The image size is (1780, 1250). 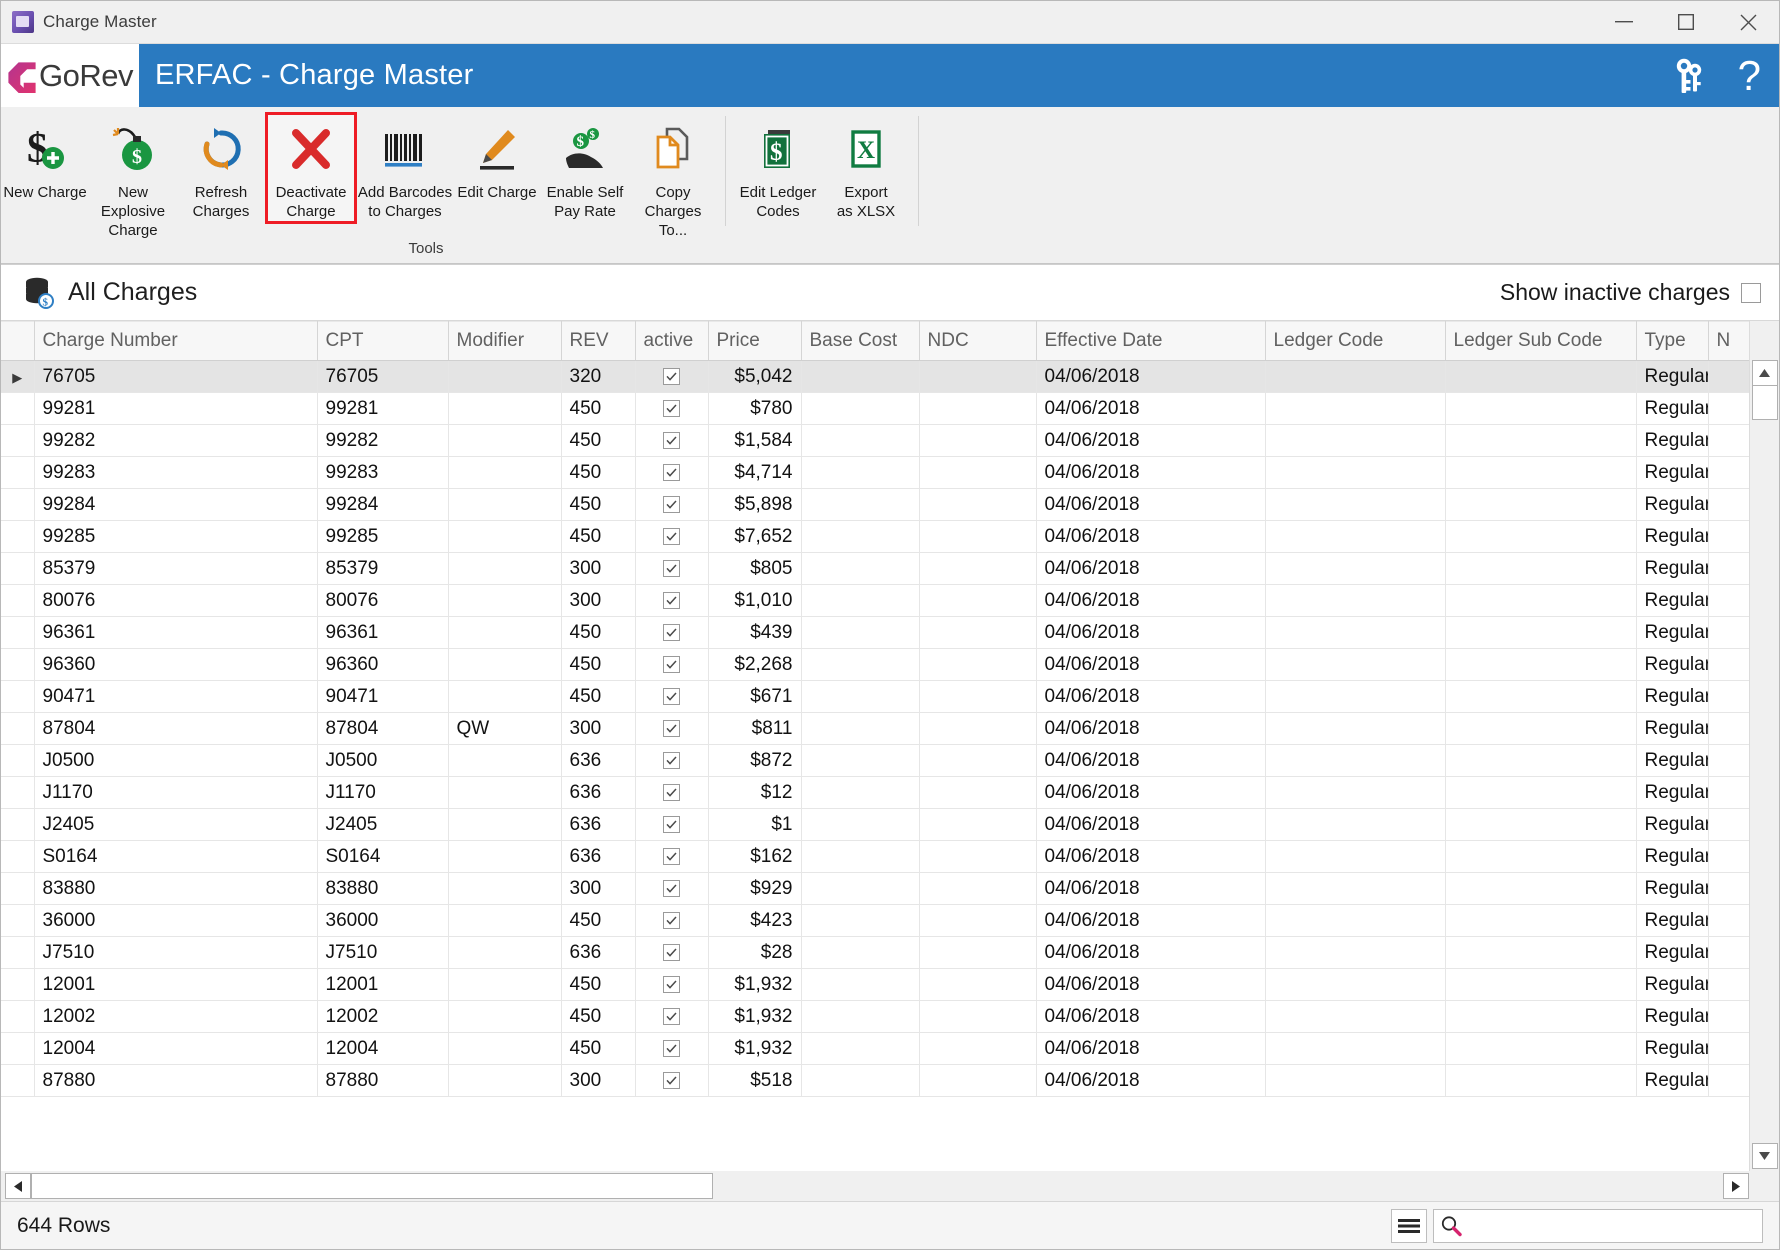 I want to click on search-box, so click(x=1598, y=1225).